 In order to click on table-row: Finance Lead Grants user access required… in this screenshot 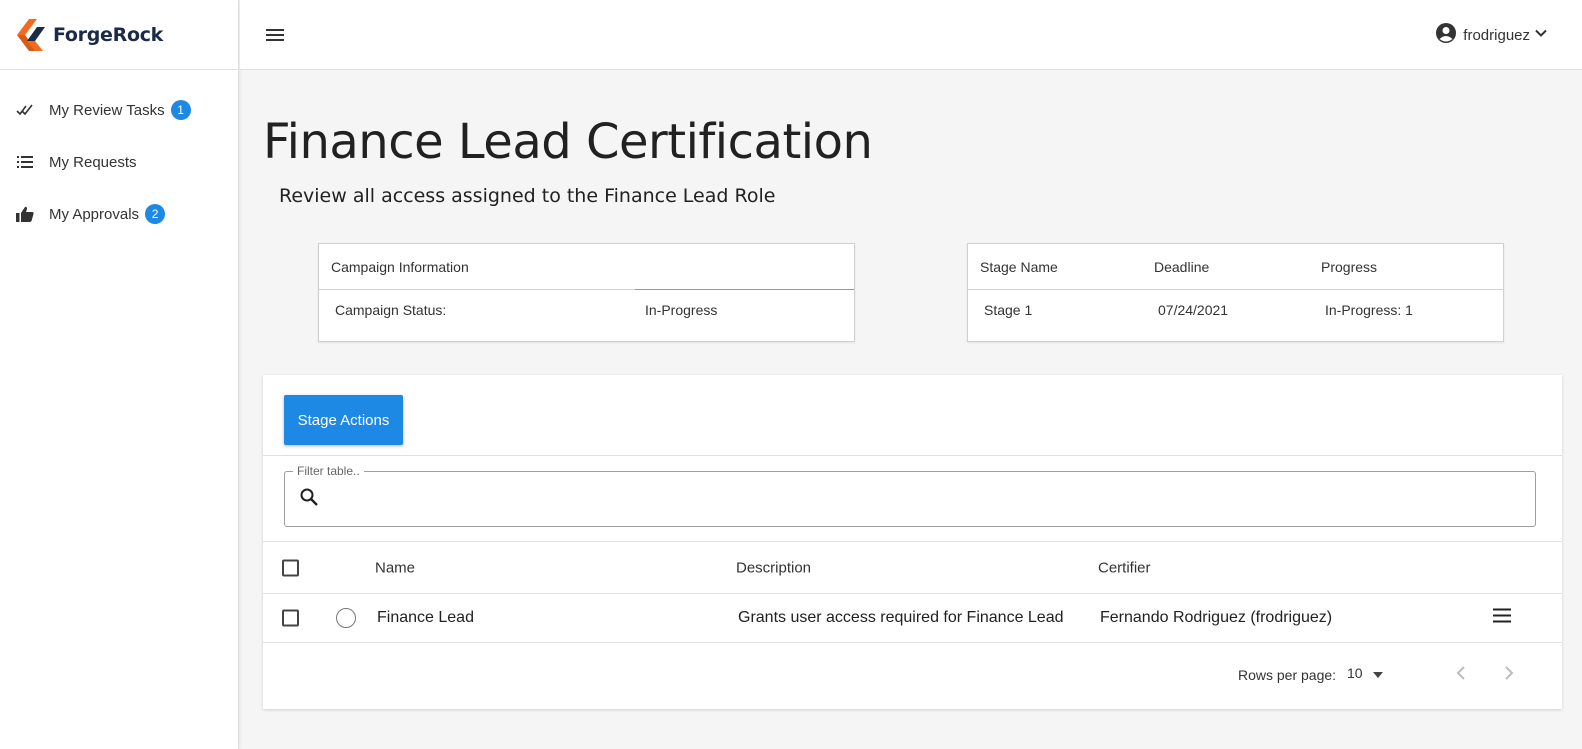, I will do `click(912, 618)`.